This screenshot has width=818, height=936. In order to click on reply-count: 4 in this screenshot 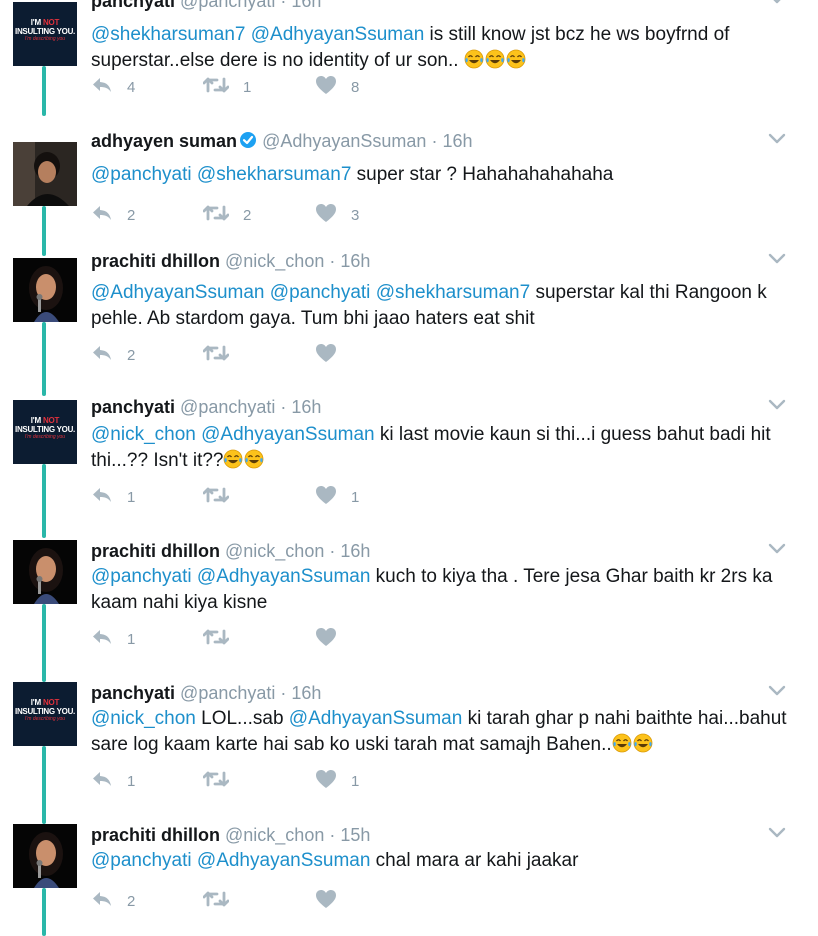, I will do `click(131, 87)`.